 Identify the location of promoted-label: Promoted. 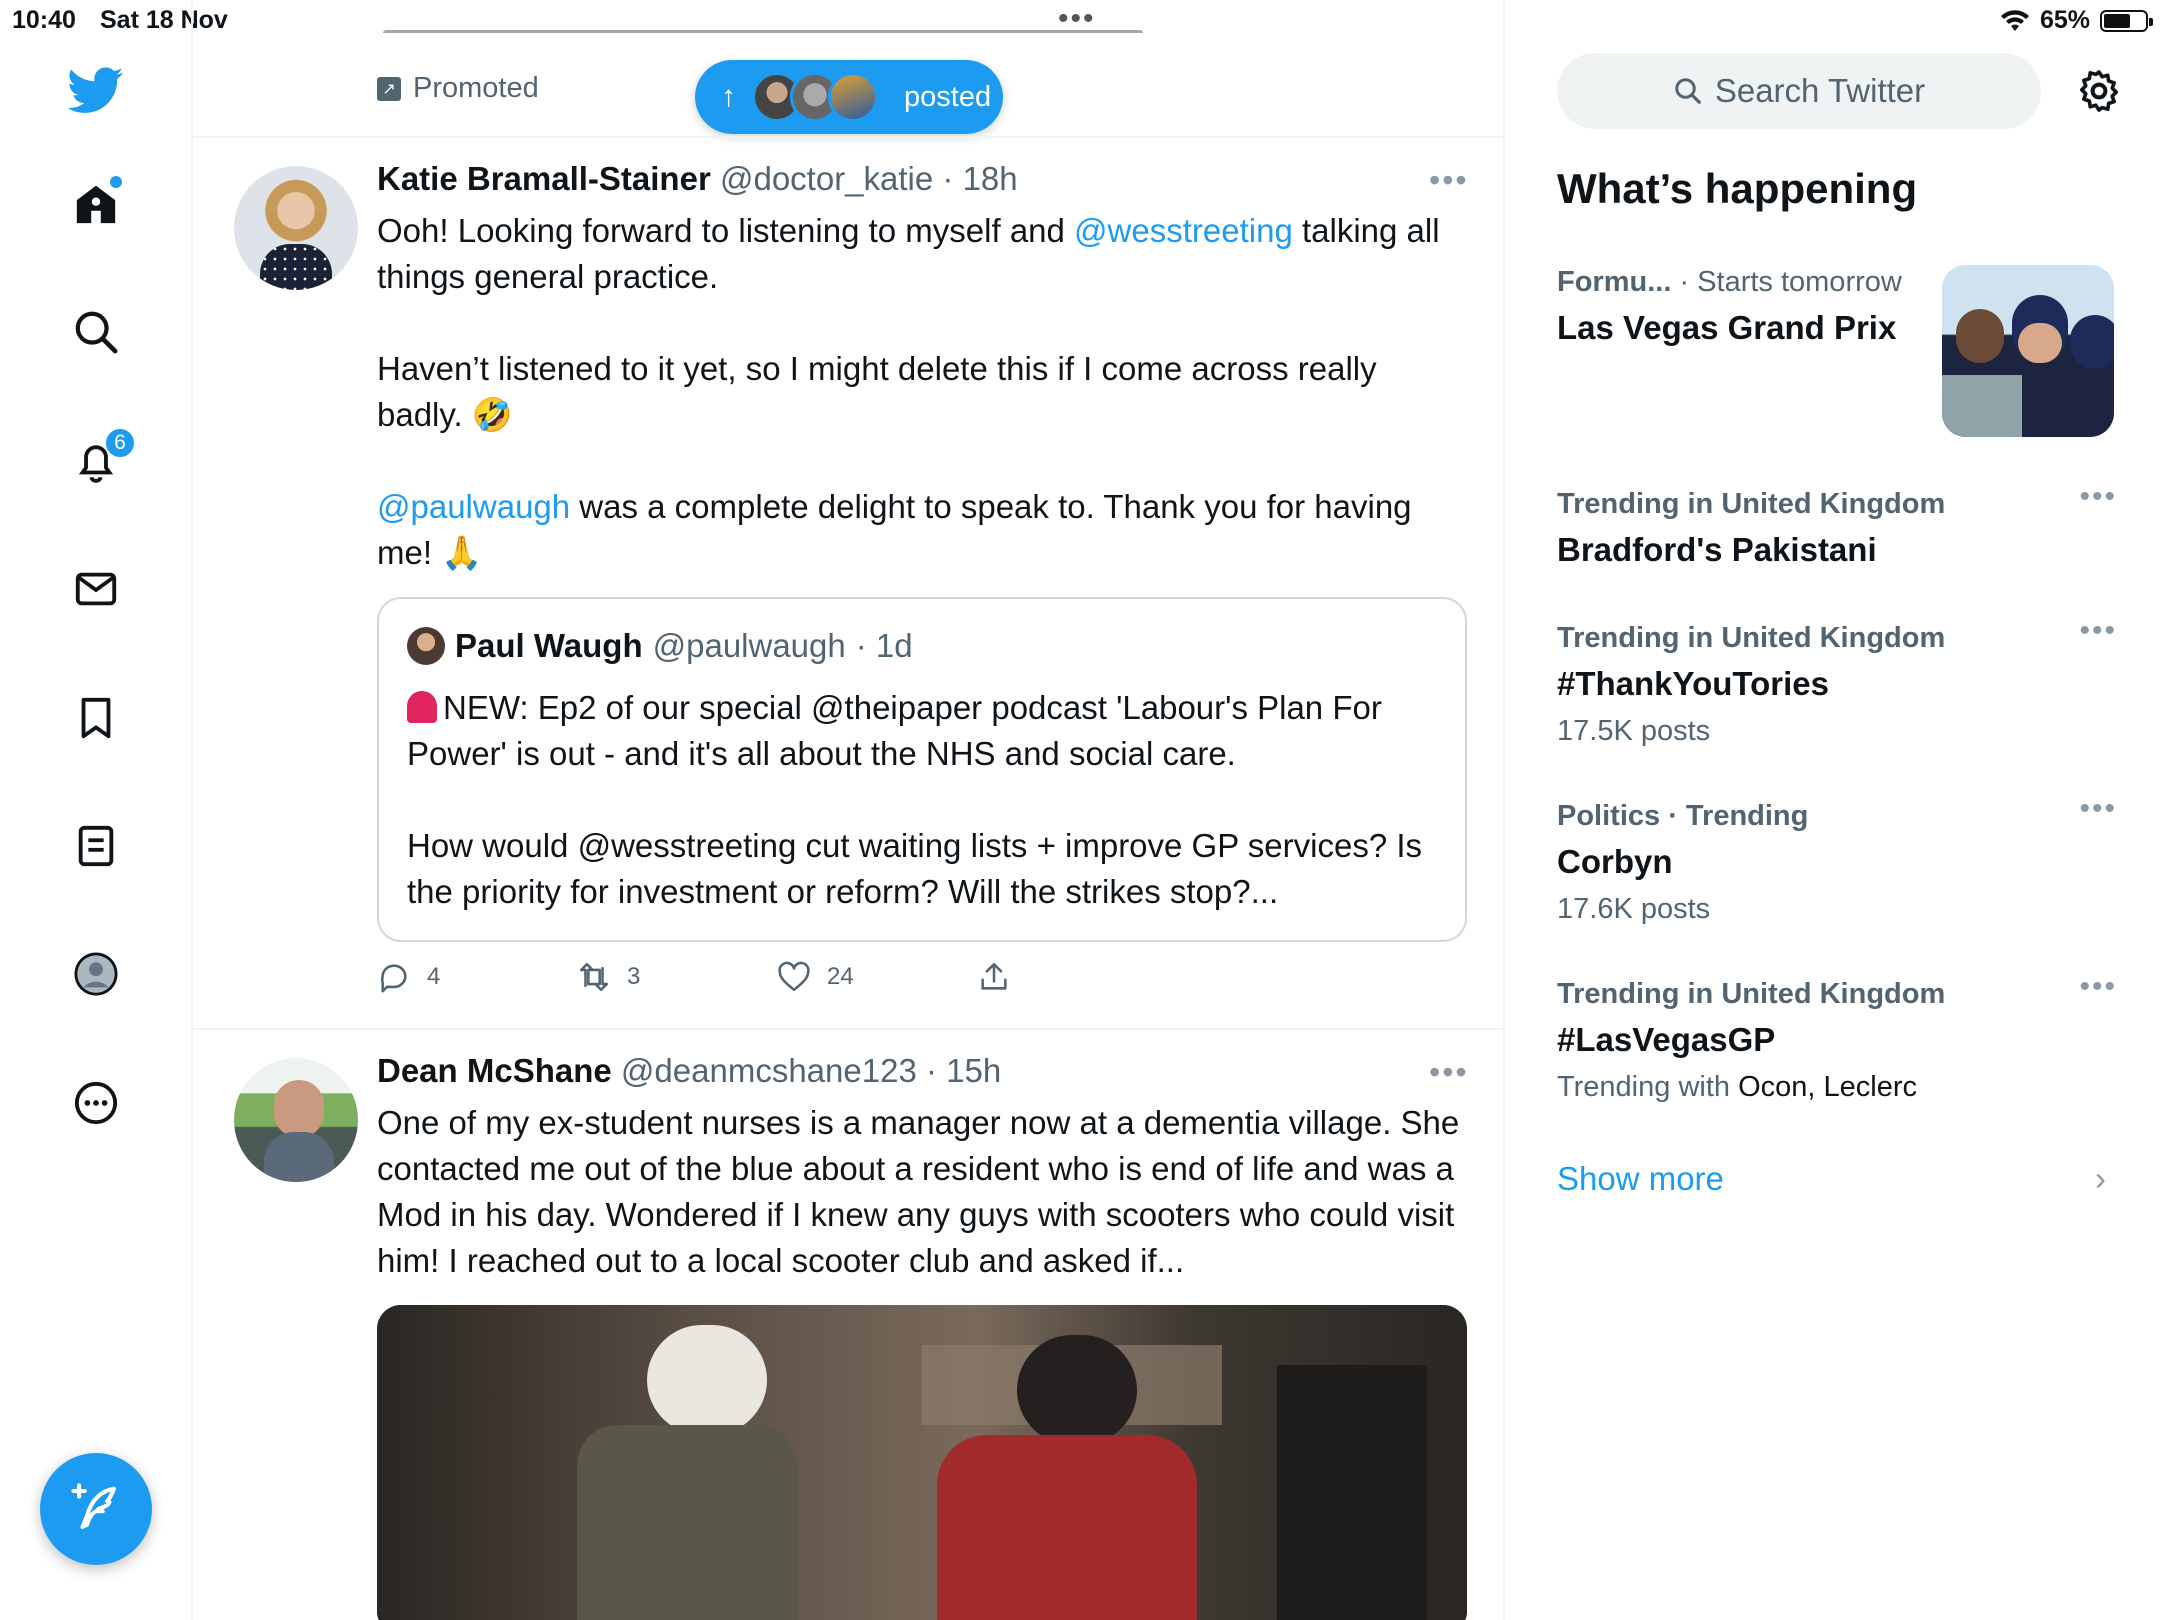
(476, 88).